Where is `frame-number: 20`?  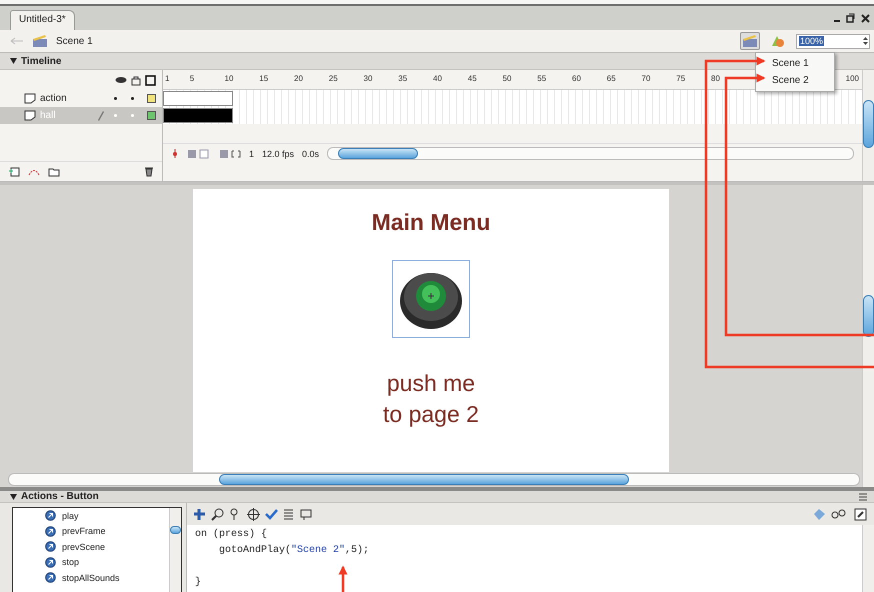 frame-number: 20 is located at coordinates (298, 78).